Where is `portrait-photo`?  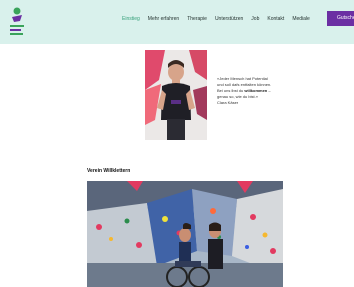 portrait-photo is located at coordinates (176, 95).